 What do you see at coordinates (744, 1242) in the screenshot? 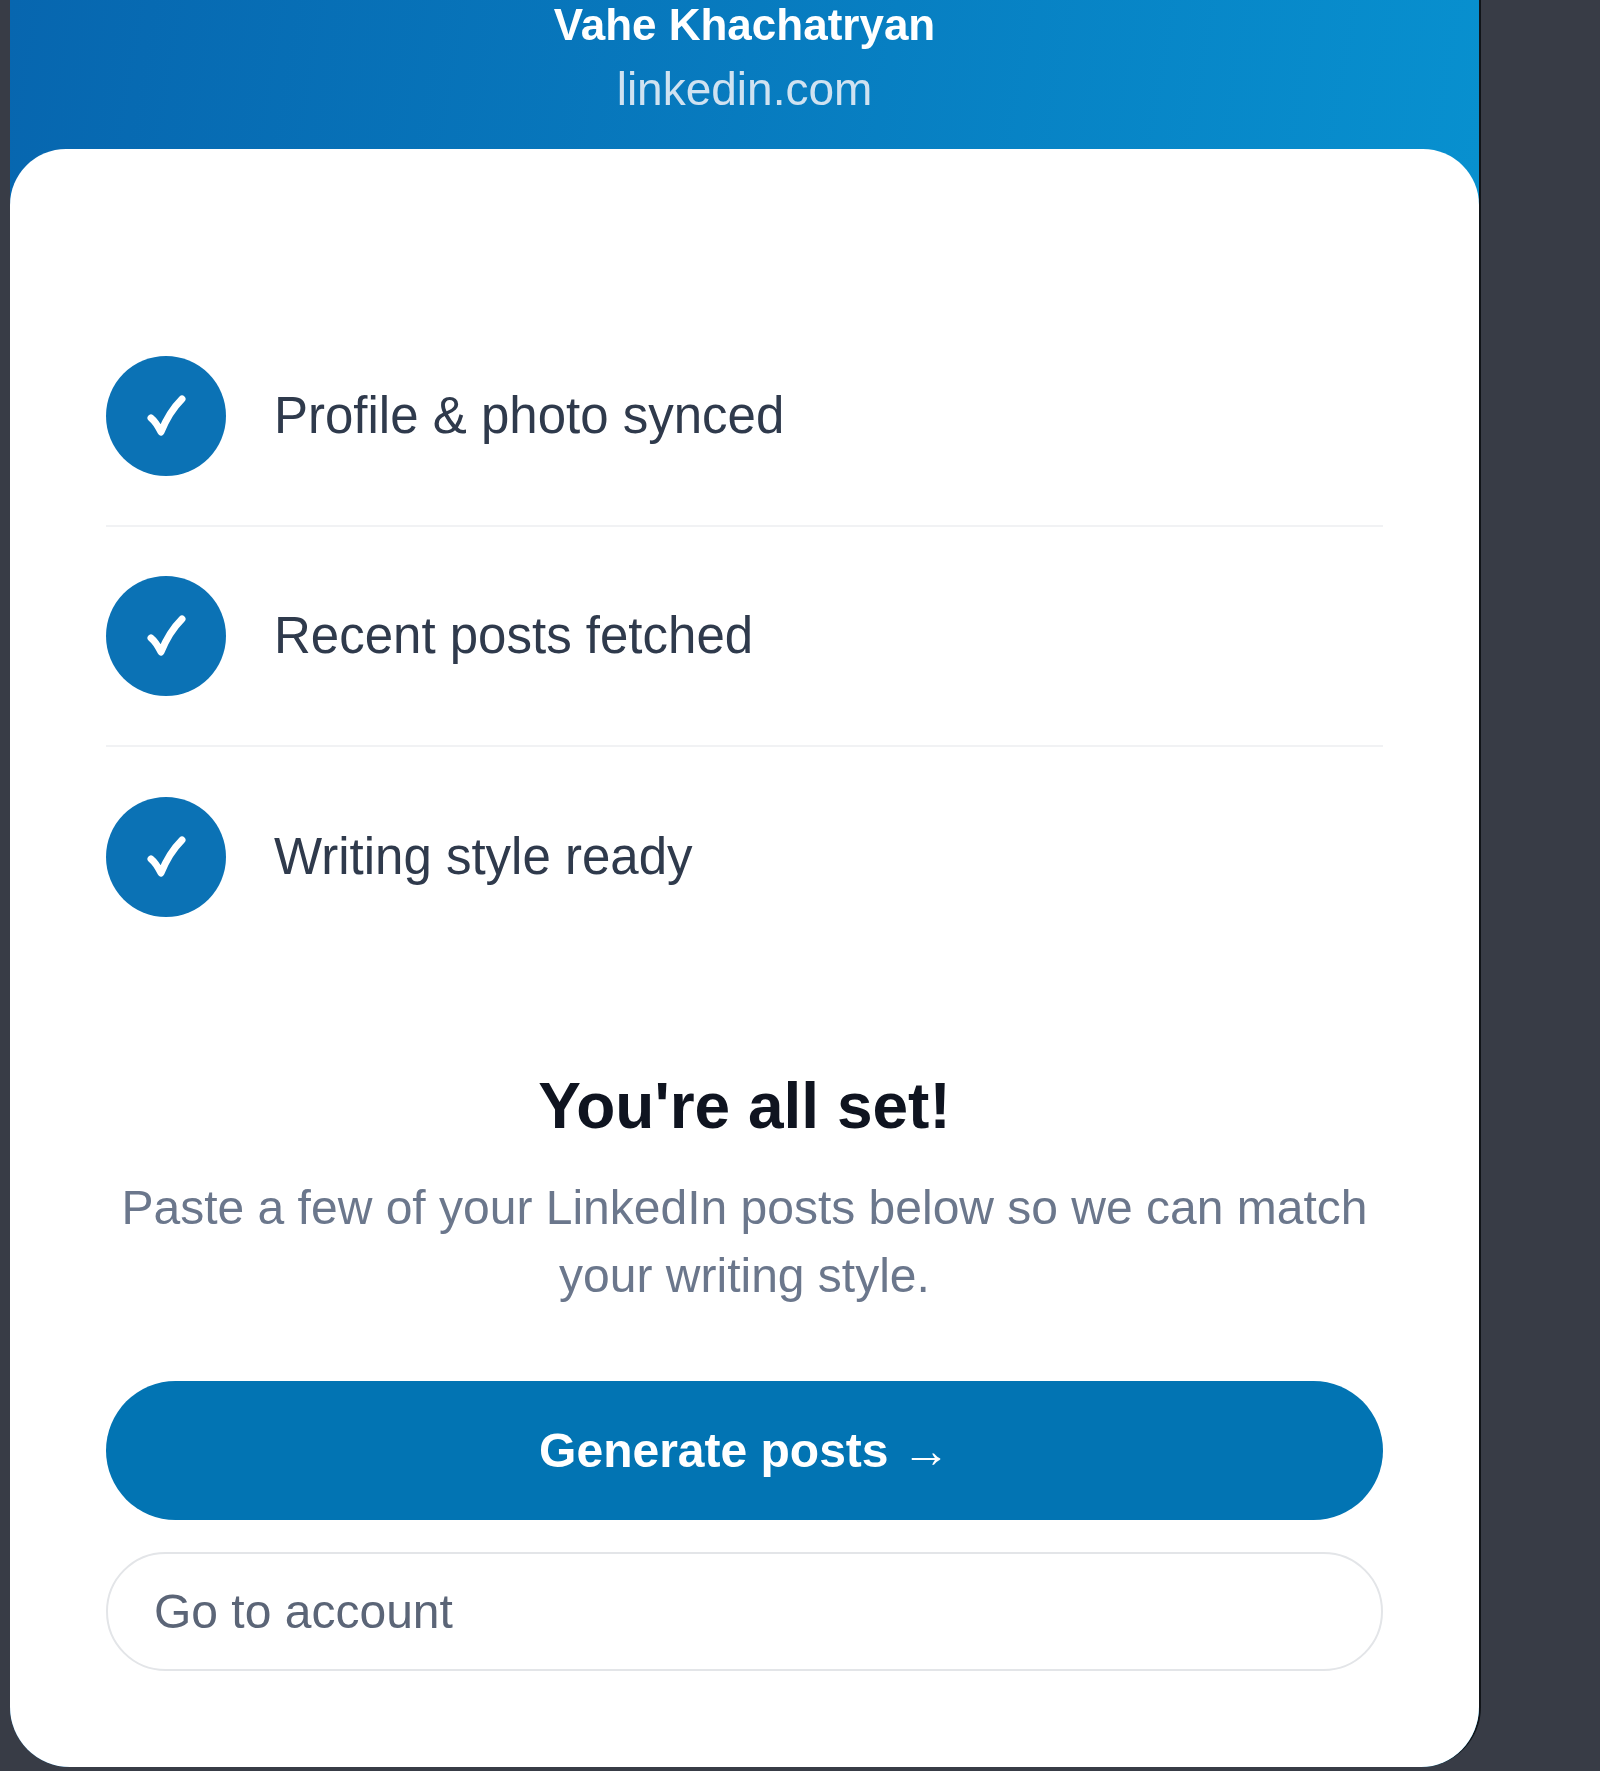
I see `instruction-text: Paste a few of your LinkedIn posts below so we can match your writing style.` at bounding box center [744, 1242].